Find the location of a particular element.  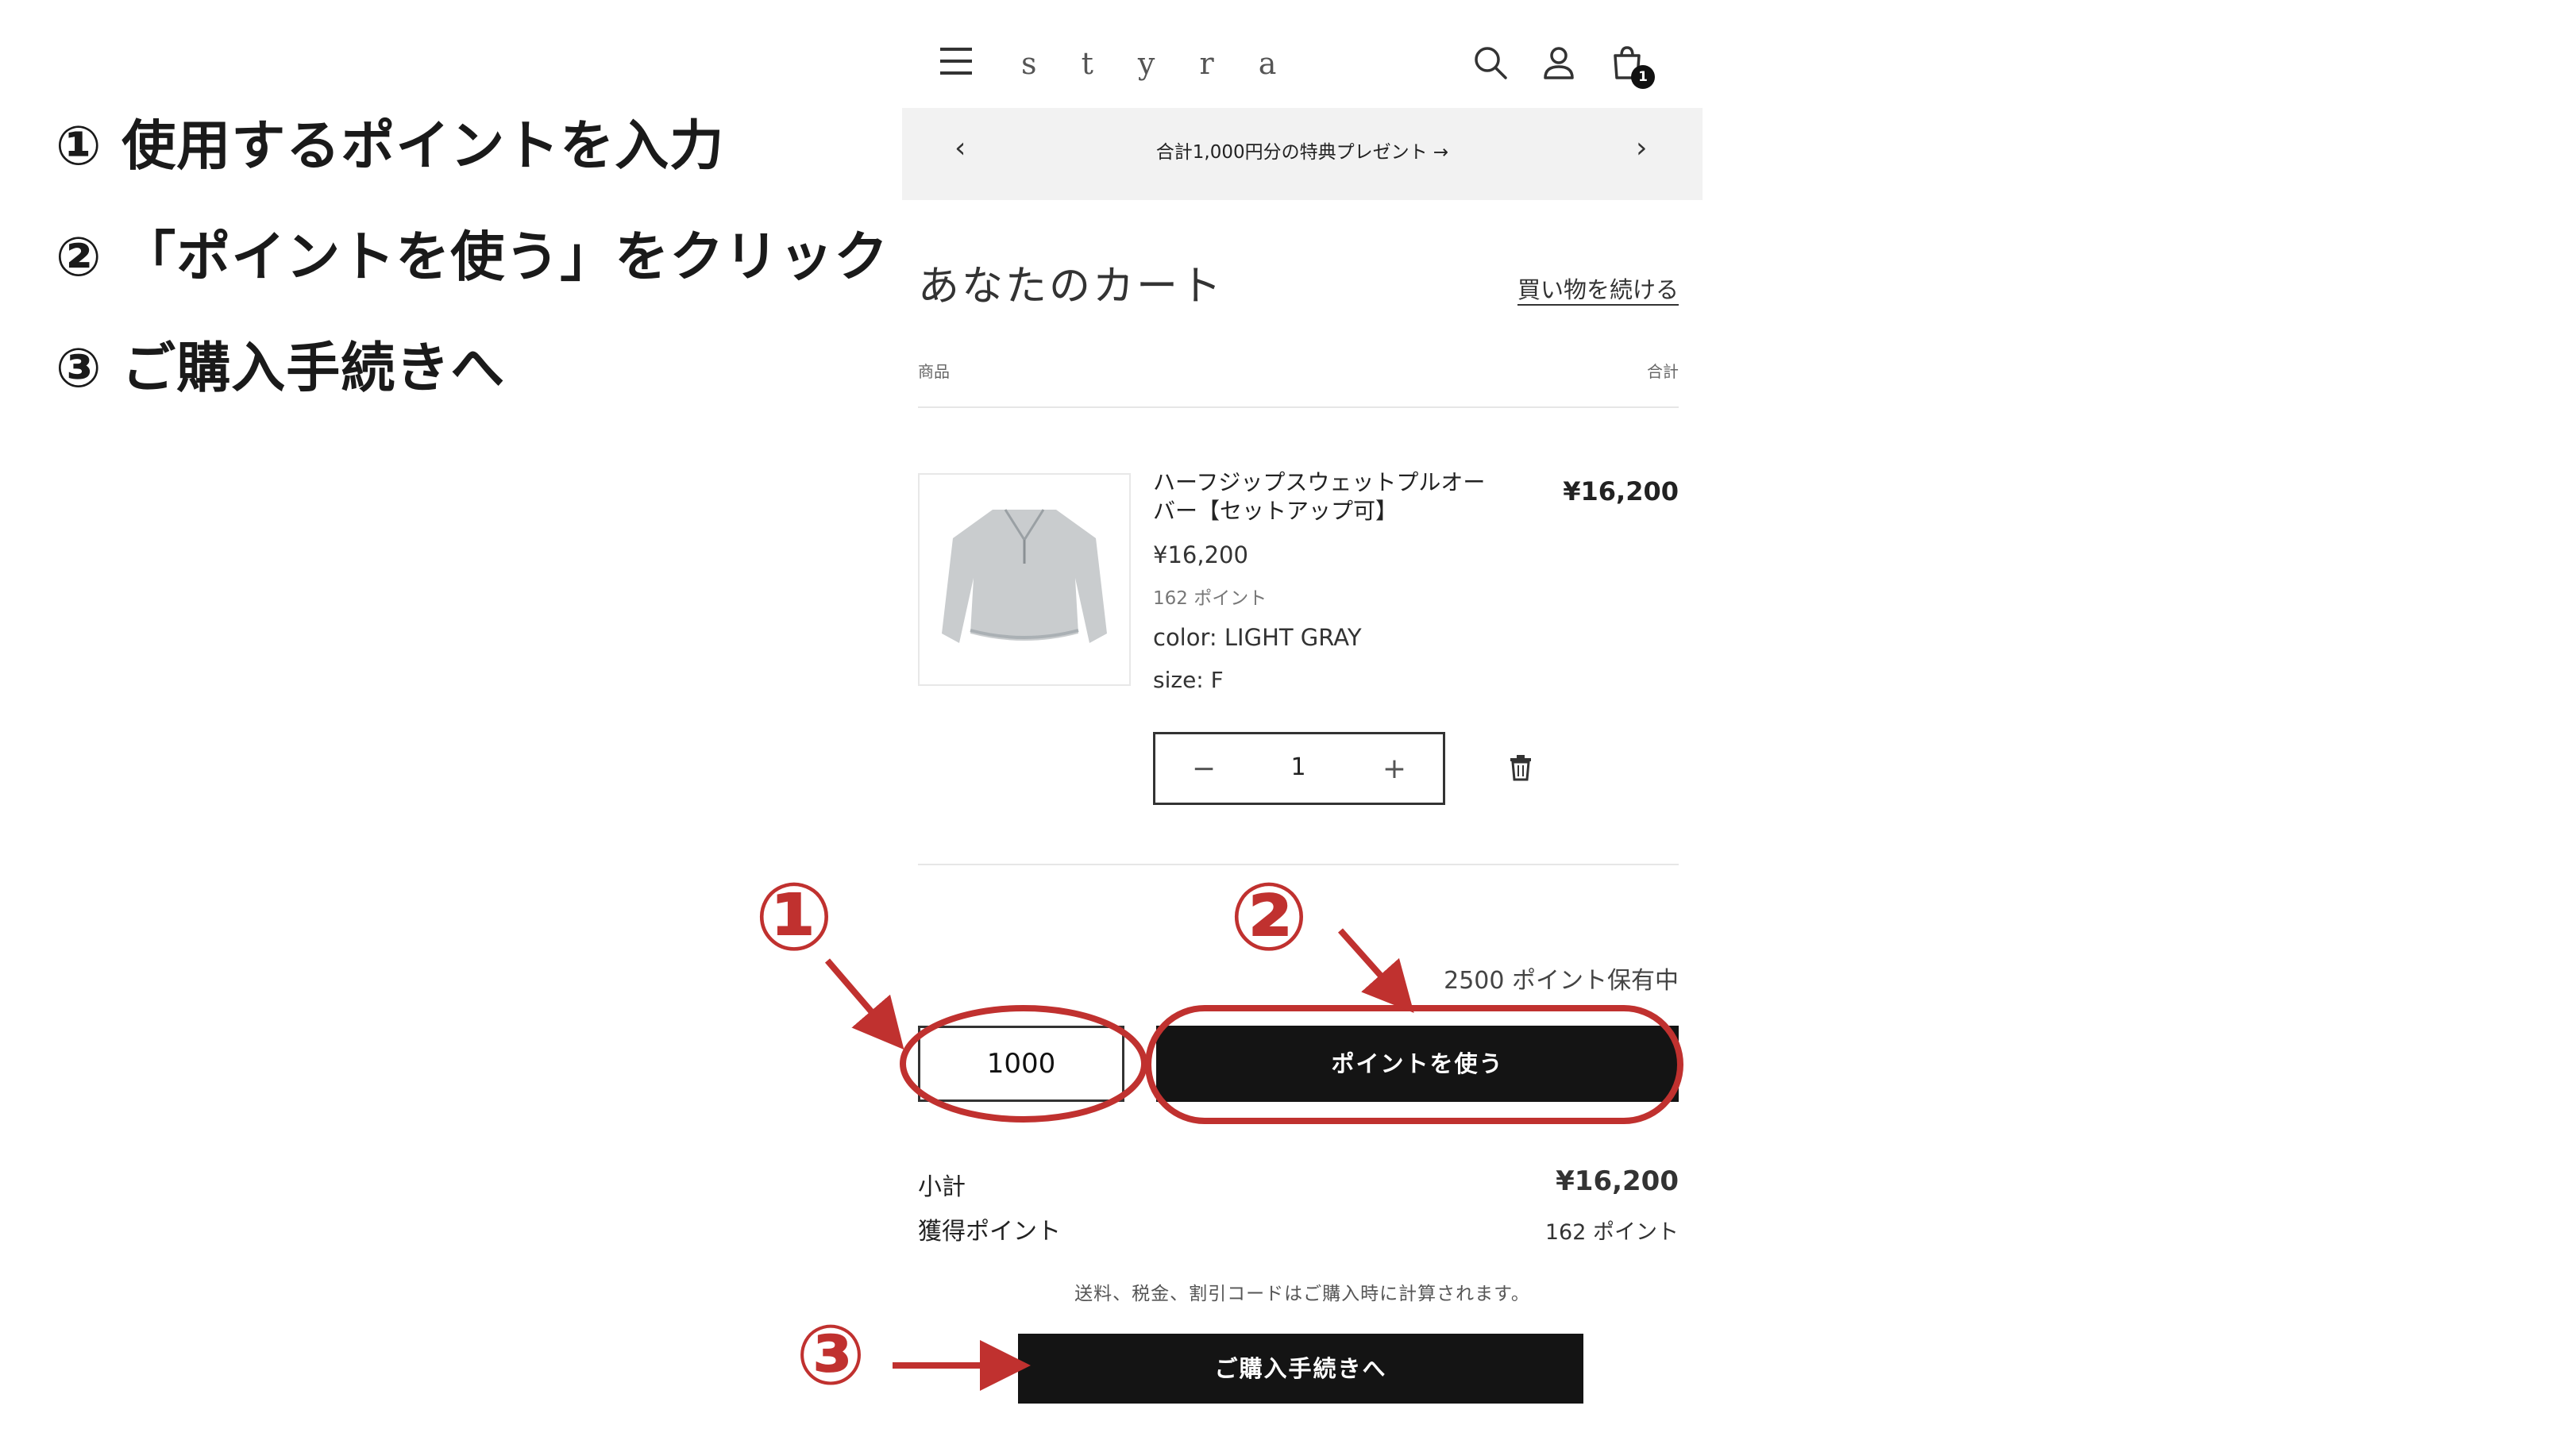

subtotal-label: 小計 is located at coordinates (942, 1187).